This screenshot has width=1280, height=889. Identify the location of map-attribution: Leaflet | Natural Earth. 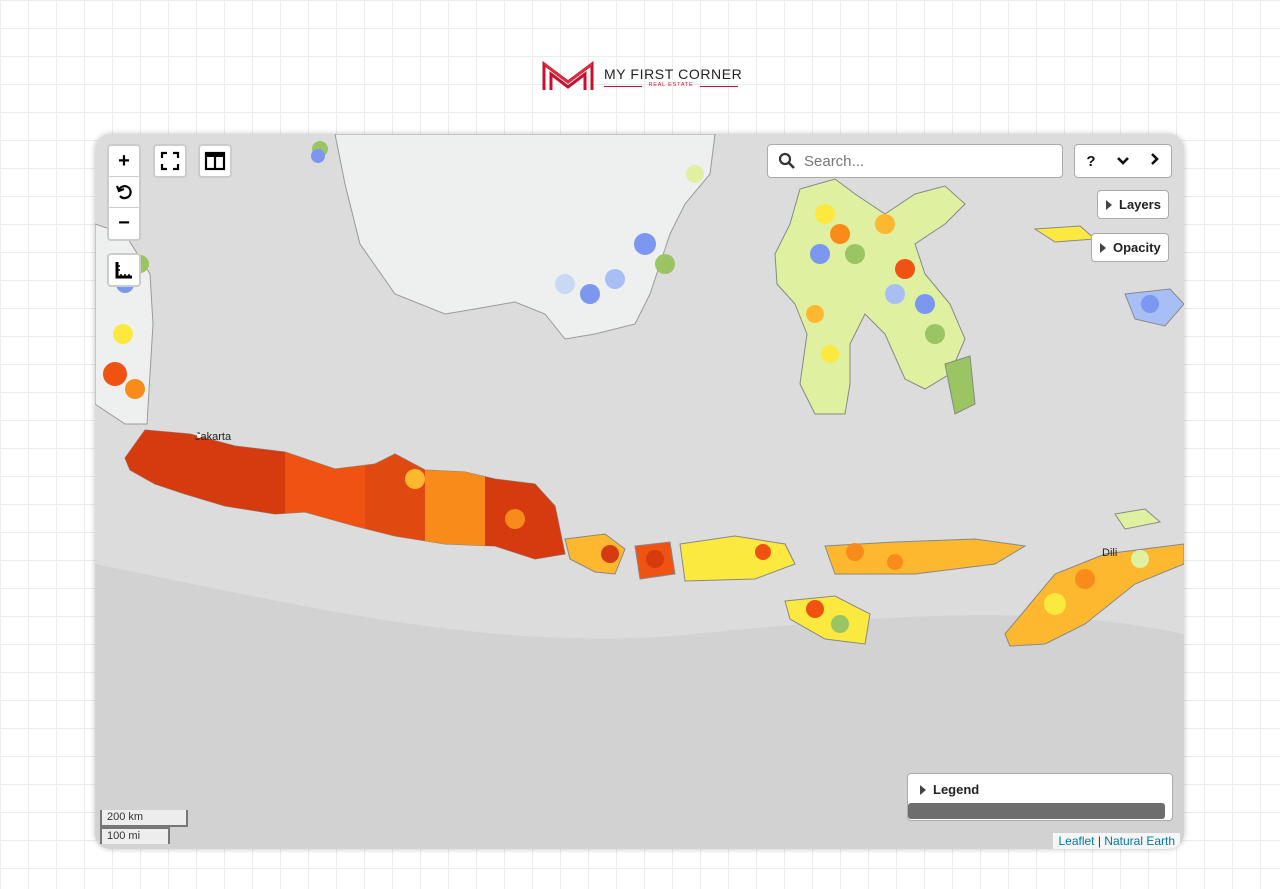
(1116, 841).